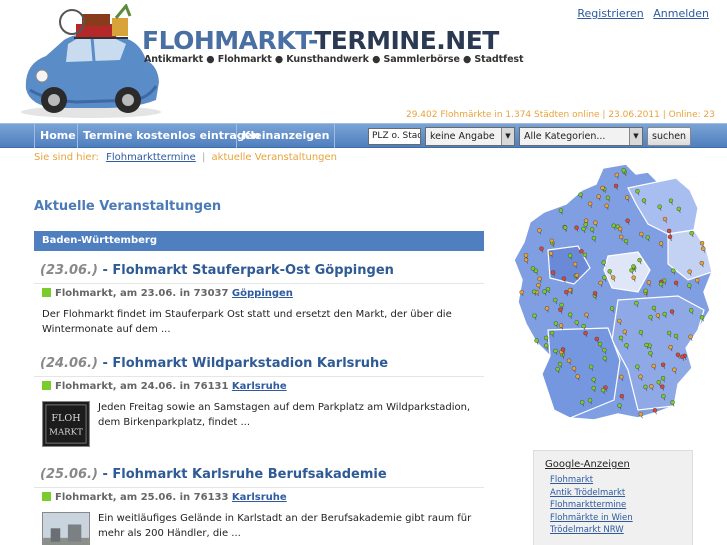  I want to click on event-name: - Flohmarkt Stauferpark-Ost Göppingen, so click(247, 270).